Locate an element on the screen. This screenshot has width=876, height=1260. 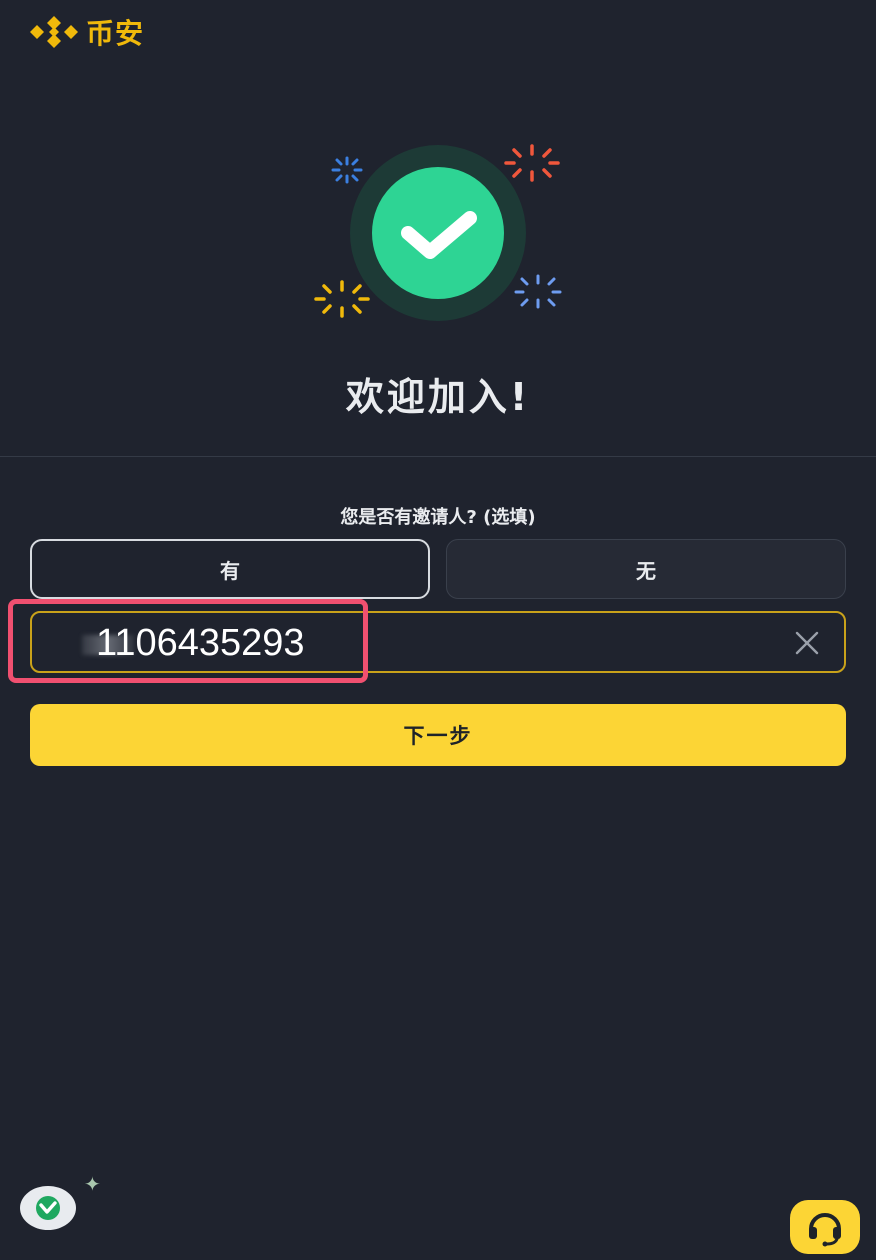
next-step-label: 下一步 is located at coordinates (438, 736).